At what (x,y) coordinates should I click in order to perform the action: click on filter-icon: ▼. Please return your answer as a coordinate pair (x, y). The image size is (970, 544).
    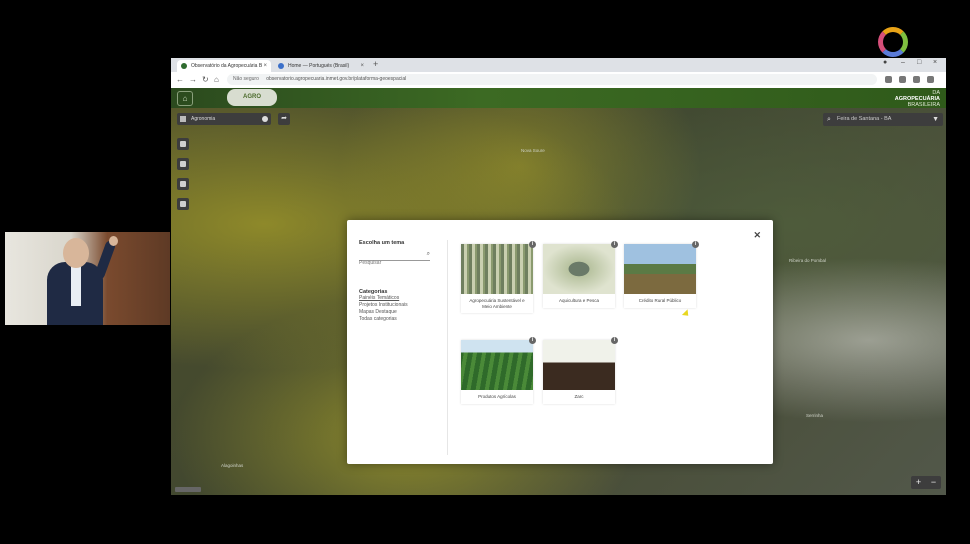
    Looking at the image, I should click on (935, 119).